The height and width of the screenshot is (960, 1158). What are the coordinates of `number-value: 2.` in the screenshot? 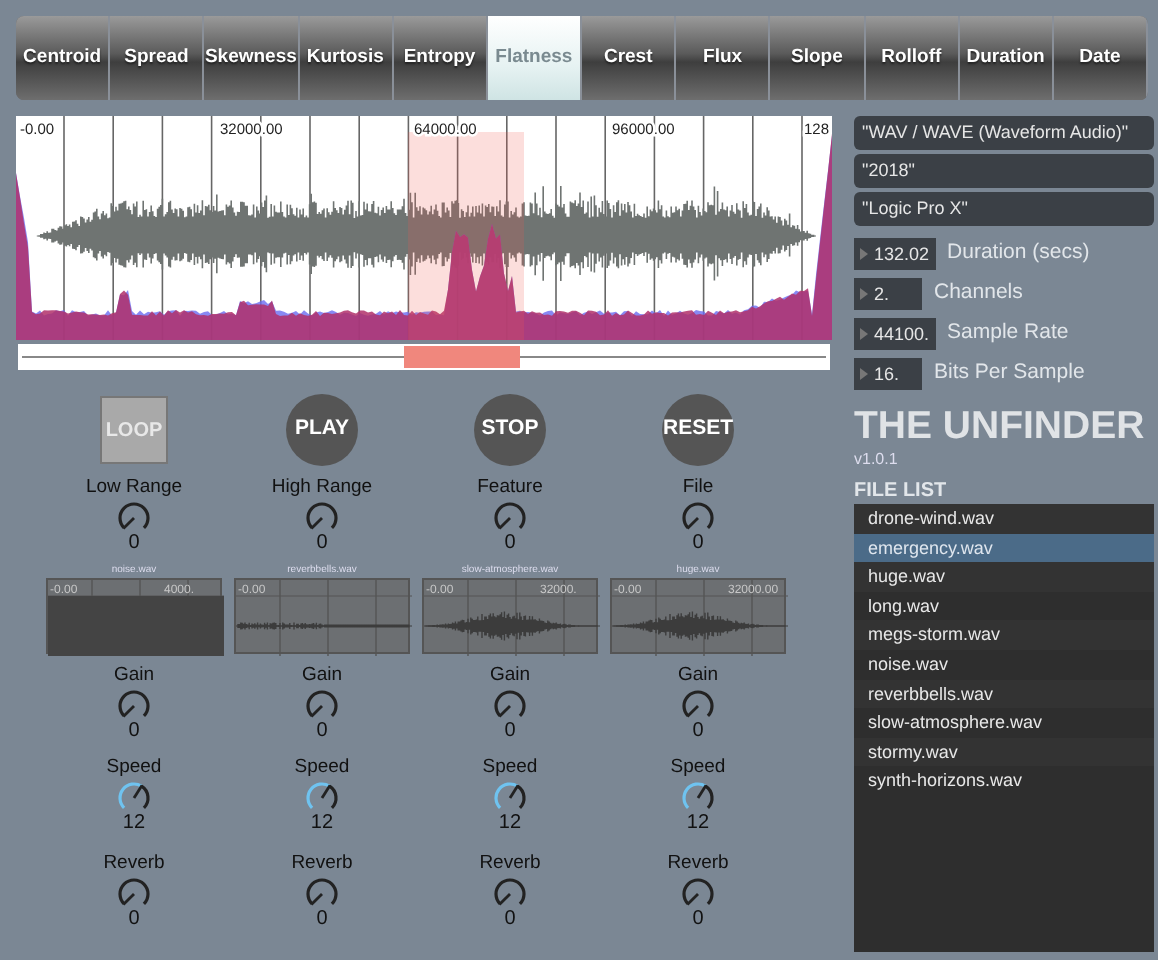 It's located at (882, 294).